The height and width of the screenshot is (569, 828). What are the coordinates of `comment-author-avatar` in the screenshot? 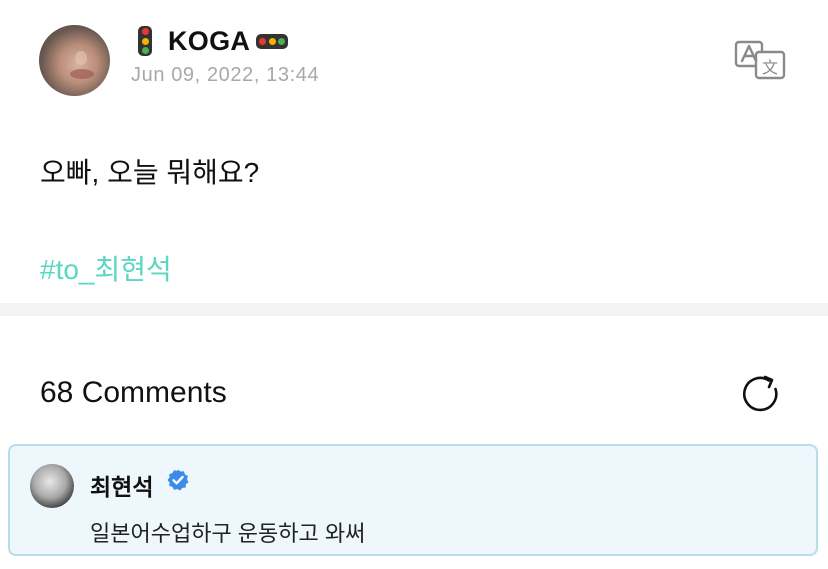 It's located at (52, 486).